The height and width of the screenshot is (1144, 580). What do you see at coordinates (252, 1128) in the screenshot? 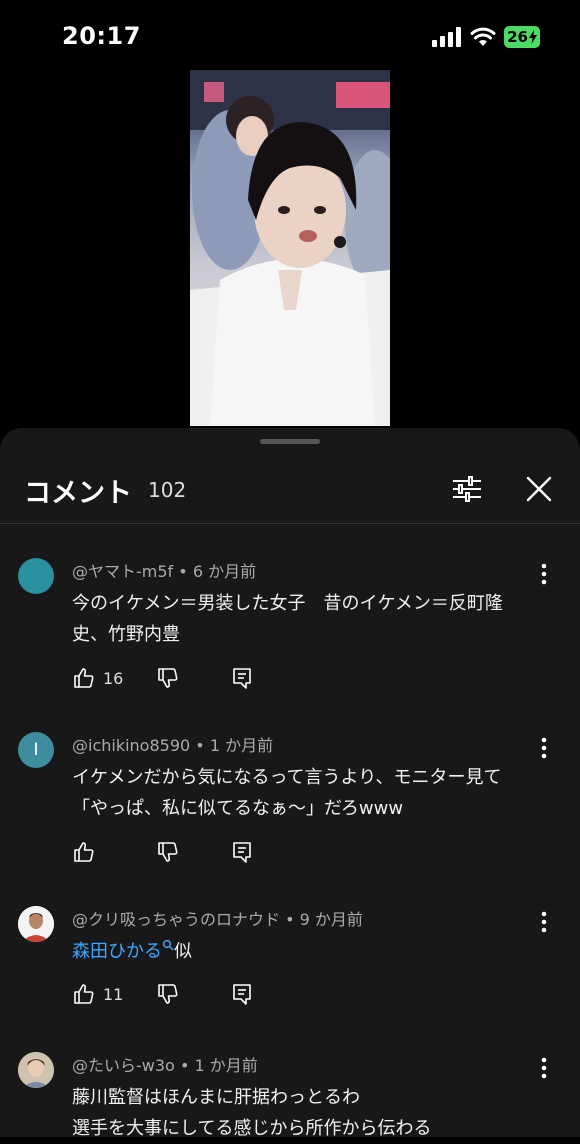
I see `comment-text-line: 選手を大事にしてる感じから所作から伝わる` at bounding box center [252, 1128].